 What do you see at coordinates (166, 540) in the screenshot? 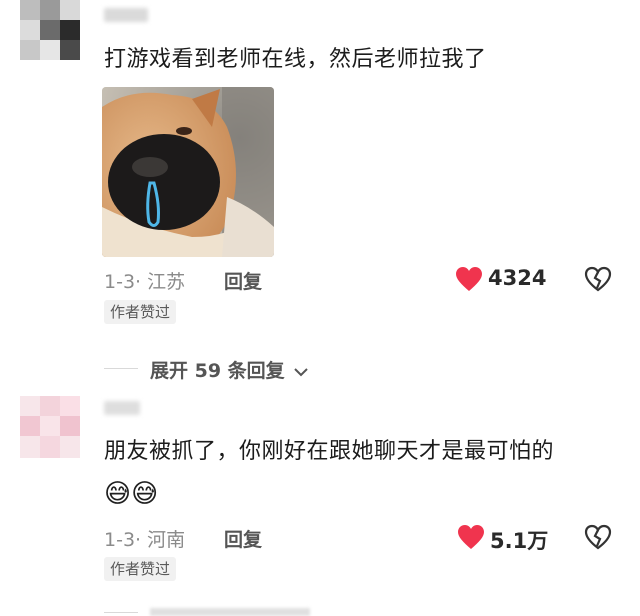
I see `comment-location: 河南` at bounding box center [166, 540].